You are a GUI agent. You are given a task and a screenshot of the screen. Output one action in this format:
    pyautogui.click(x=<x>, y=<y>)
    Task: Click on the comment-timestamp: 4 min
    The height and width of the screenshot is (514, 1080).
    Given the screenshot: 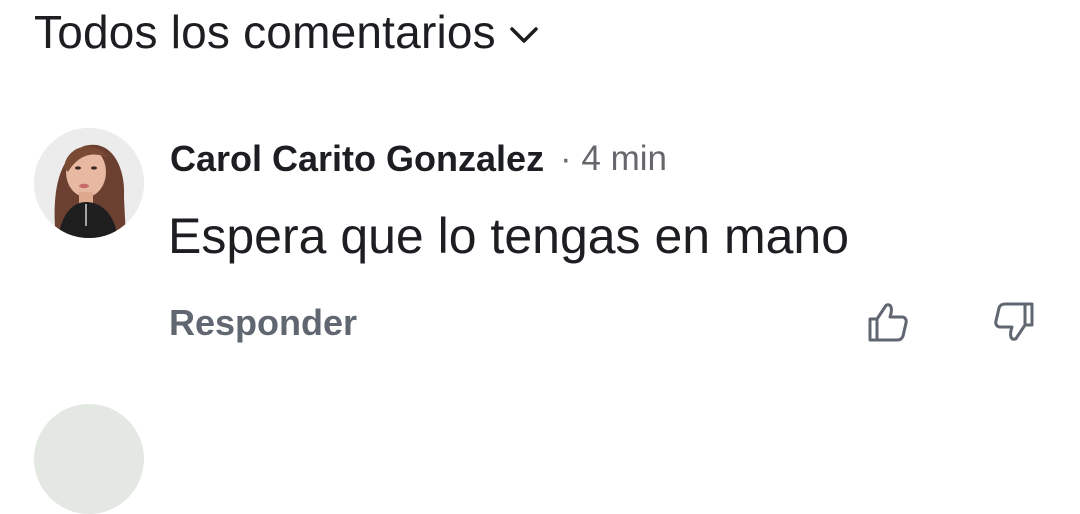 What is the action you would take?
    pyautogui.click(x=624, y=158)
    